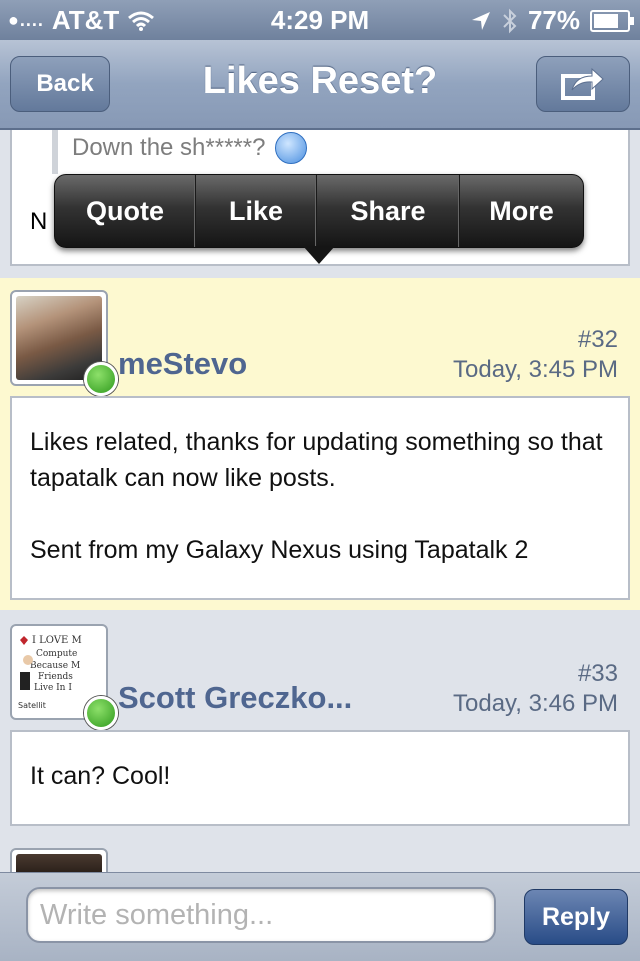 This screenshot has height=961, width=640. Describe the element at coordinates (535, 703) in the screenshot. I see `post-timestamp: Today, 3:46 PM` at that location.